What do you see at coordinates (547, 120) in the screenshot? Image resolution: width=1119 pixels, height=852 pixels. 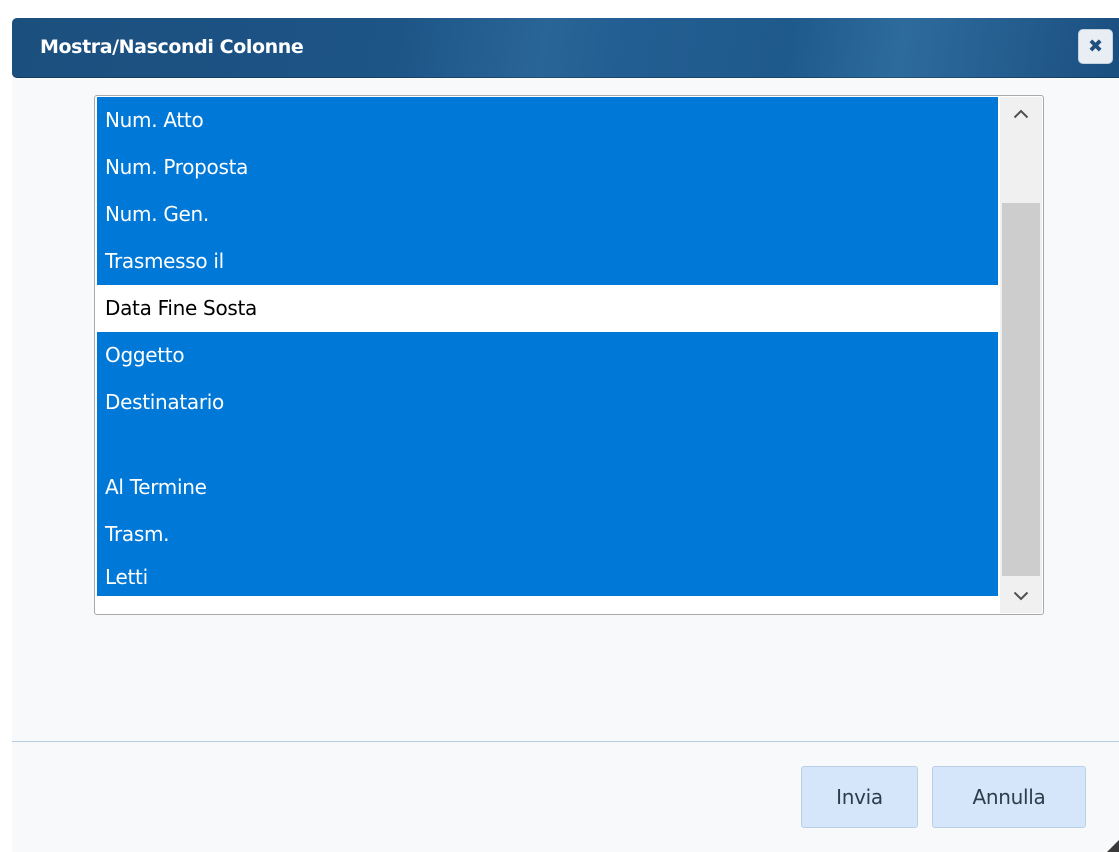 I see `list-item-num-atto: Num. Atto` at bounding box center [547, 120].